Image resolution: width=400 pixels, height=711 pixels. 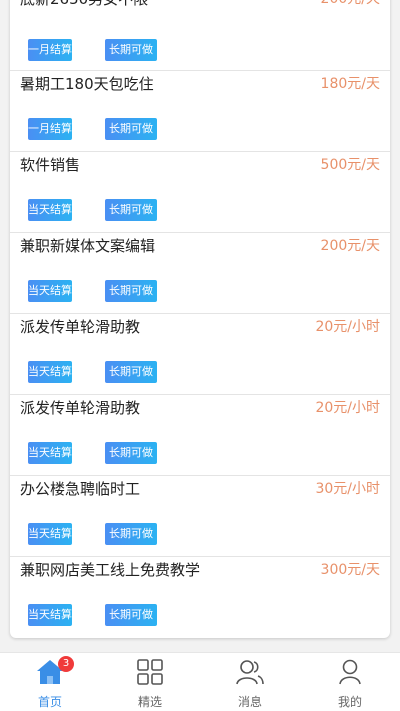 What do you see at coordinates (200, 35) in the screenshot?
I see `job-item: 底薪2650男女不限 200元/天 一月结算 长期可做` at bounding box center [200, 35].